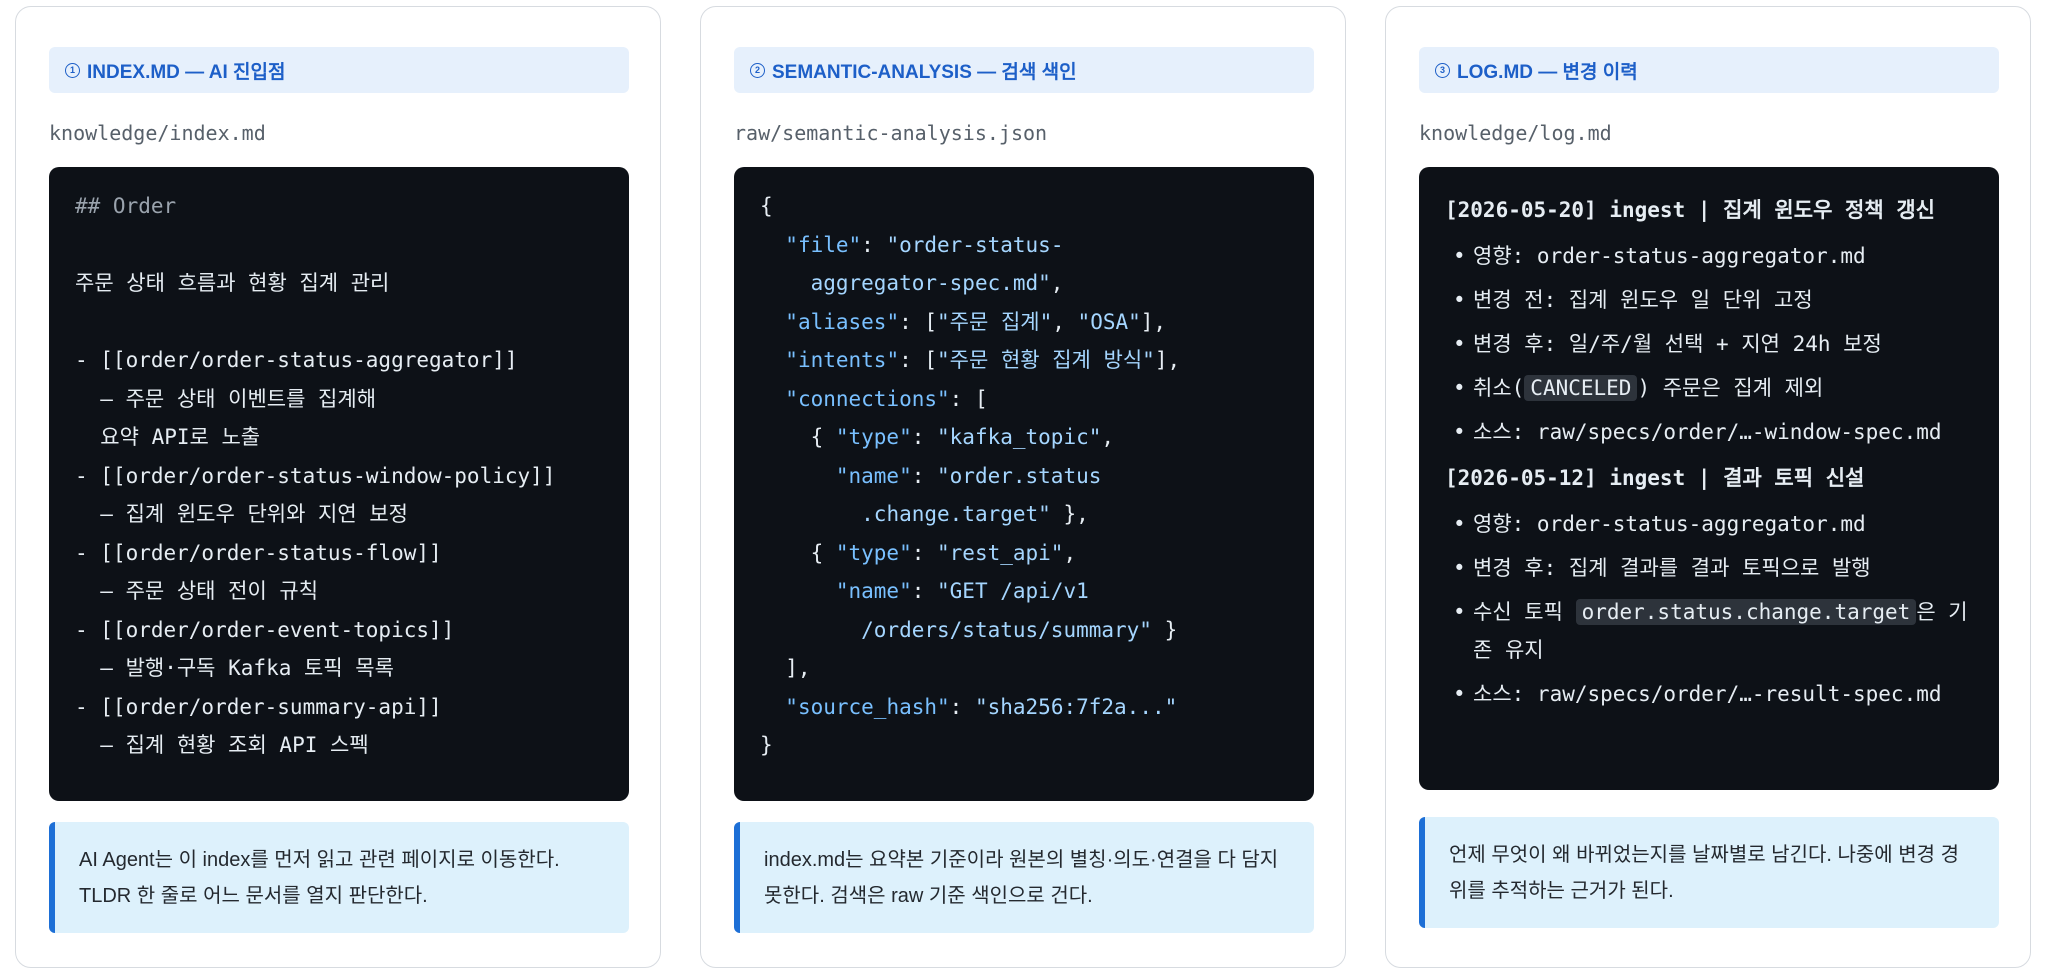  Describe the element at coordinates (186, 72) in the screenshot. I see `card-title: INDEX.MD — AI 진입점` at that location.